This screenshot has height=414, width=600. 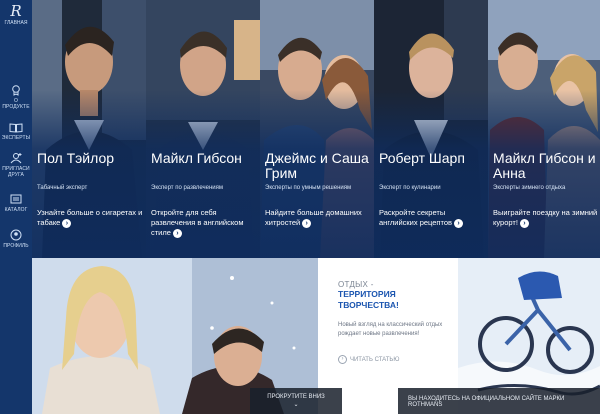 I want to click on sidebar-item-profile: ПРОФИЛЬ, so click(x=16, y=239).